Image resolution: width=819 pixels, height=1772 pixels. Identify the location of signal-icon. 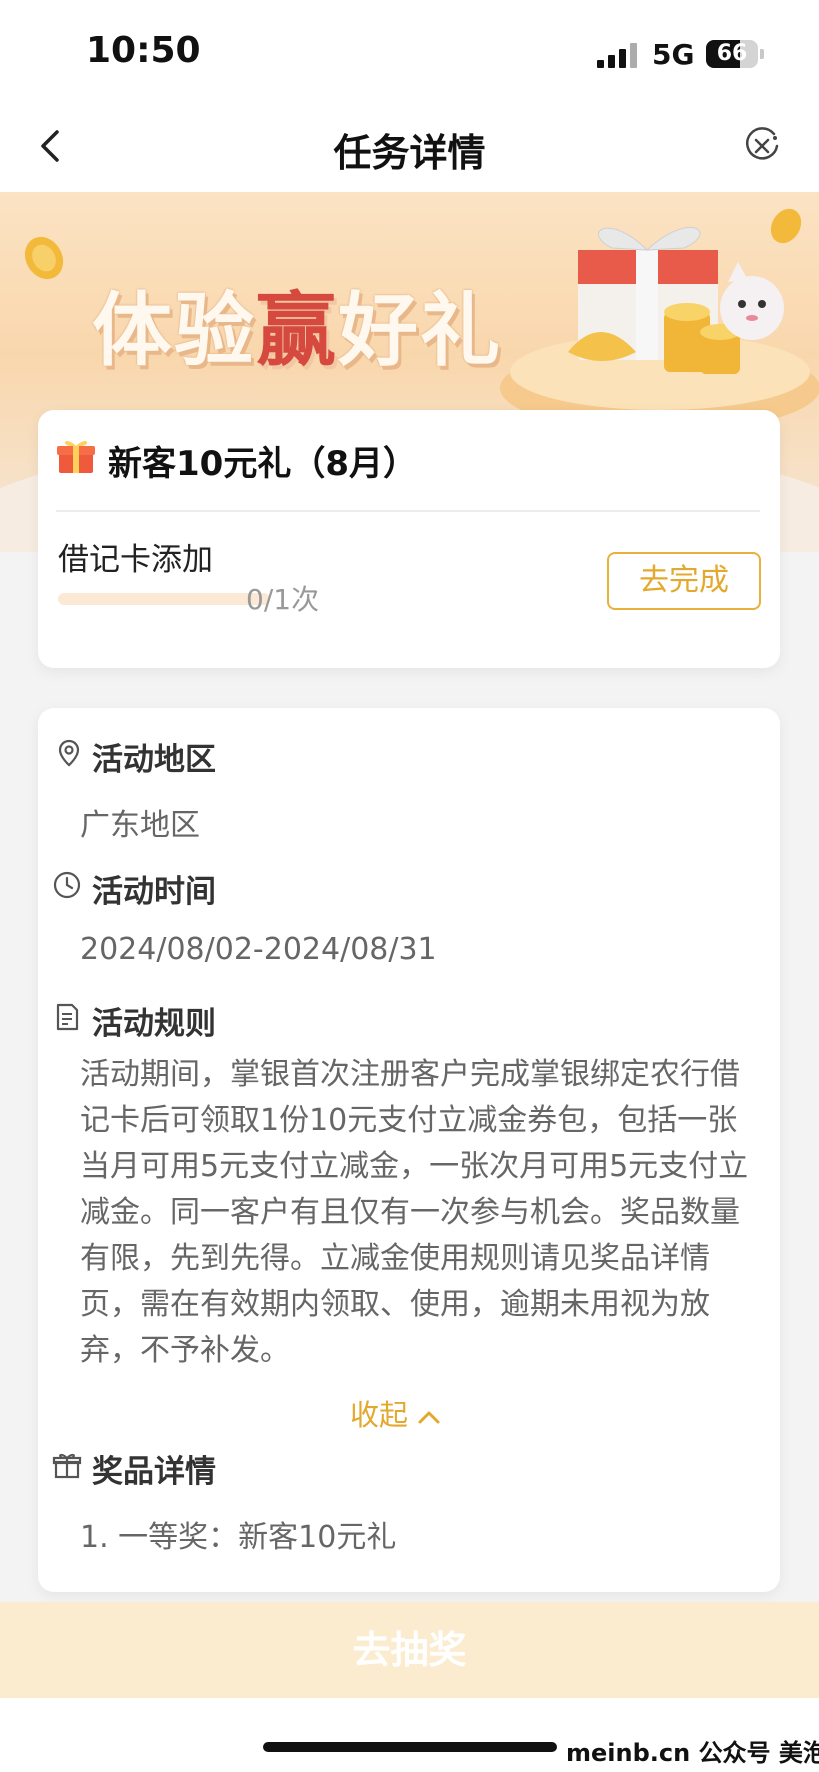
(618, 55).